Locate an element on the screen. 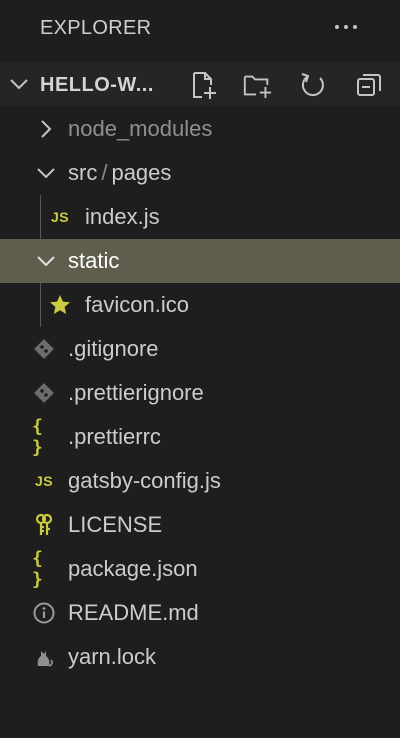 Image resolution: width=400 pixels, height=738 pixels. tree-item-label: LICENSE is located at coordinates (115, 524).